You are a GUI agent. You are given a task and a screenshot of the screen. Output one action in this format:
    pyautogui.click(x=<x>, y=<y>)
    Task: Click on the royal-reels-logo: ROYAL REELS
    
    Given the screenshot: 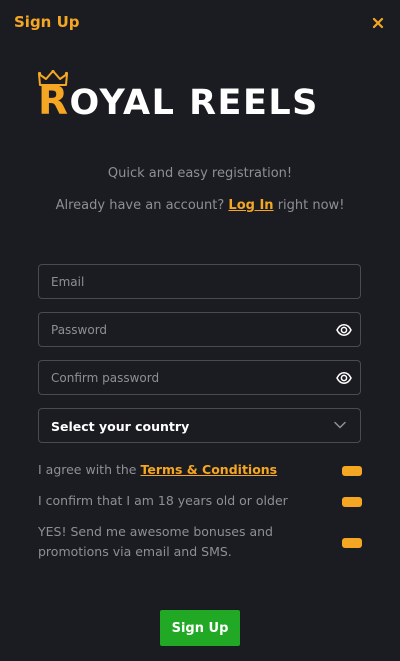 What is the action you would take?
    pyautogui.click(x=198, y=97)
    